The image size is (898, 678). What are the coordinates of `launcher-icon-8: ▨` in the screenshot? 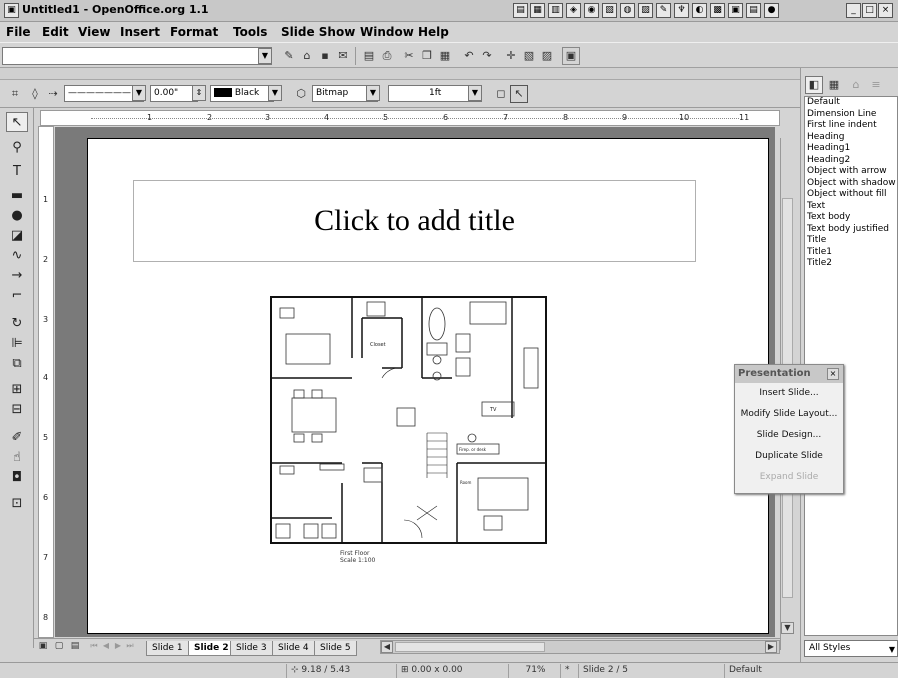 It's located at (645, 10).